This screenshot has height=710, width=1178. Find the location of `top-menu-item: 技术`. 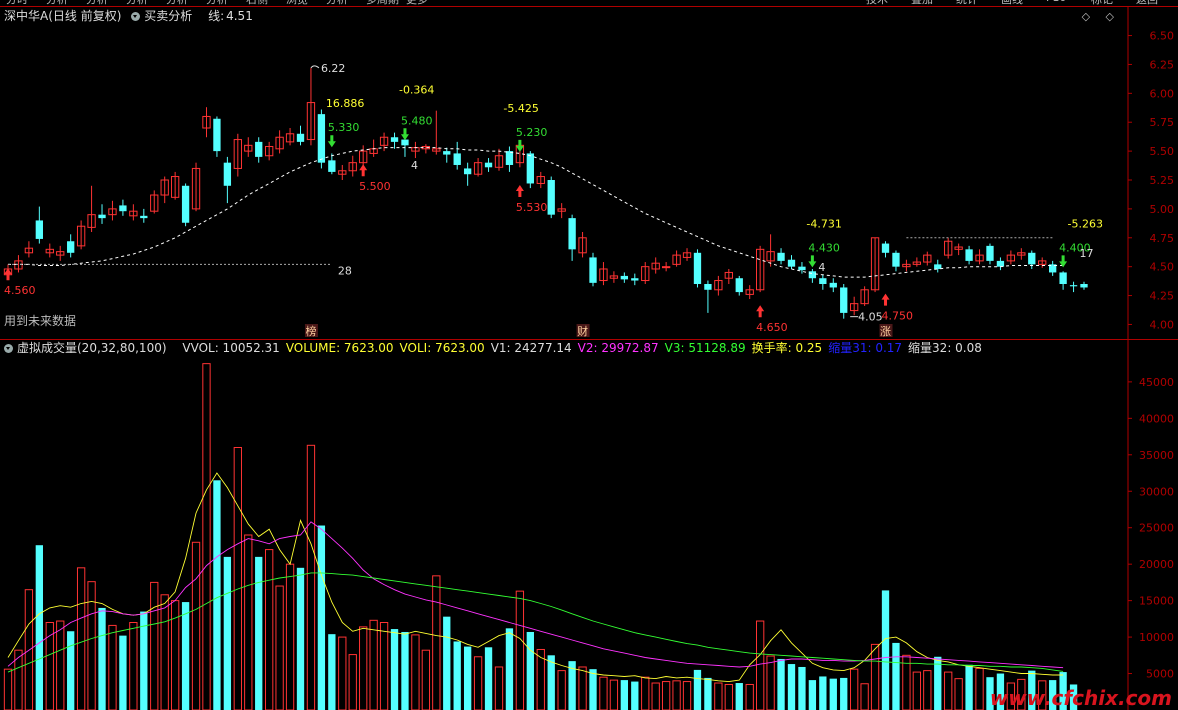

top-menu-item: 技术 is located at coordinates (877, 3).